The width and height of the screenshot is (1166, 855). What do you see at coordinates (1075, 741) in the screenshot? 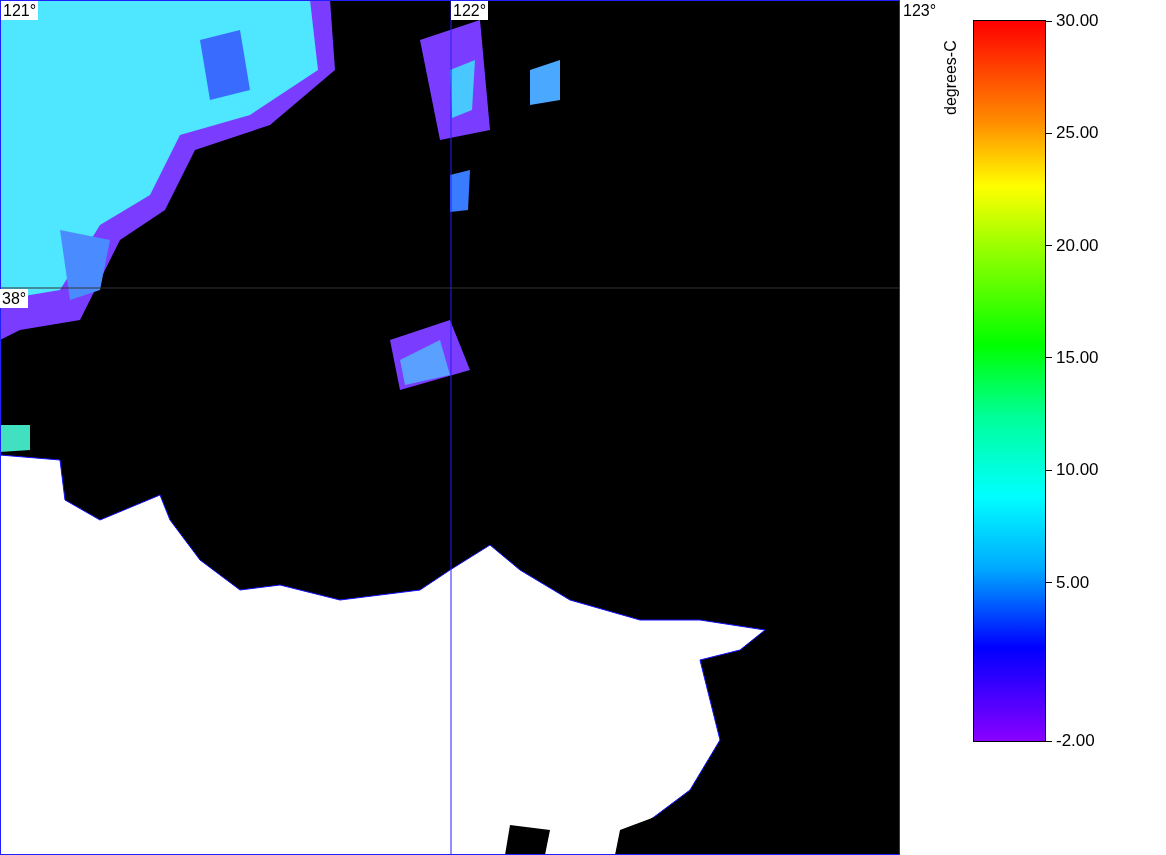
I see `scale-value: -2.00` at bounding box center [1075, 741].